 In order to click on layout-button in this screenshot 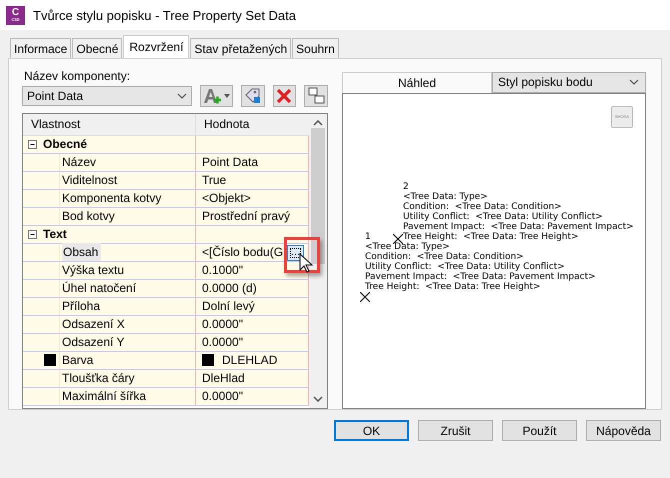, I will do `click(316, 95)`.